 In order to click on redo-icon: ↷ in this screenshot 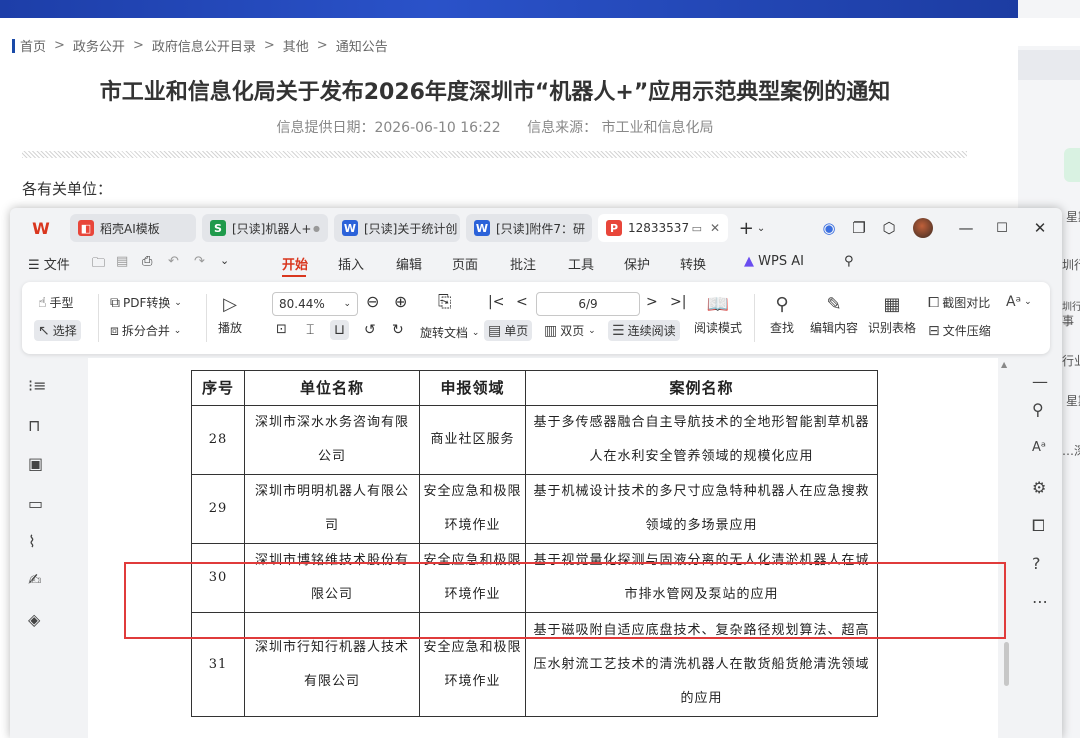, I will do `click(199, 261)`.